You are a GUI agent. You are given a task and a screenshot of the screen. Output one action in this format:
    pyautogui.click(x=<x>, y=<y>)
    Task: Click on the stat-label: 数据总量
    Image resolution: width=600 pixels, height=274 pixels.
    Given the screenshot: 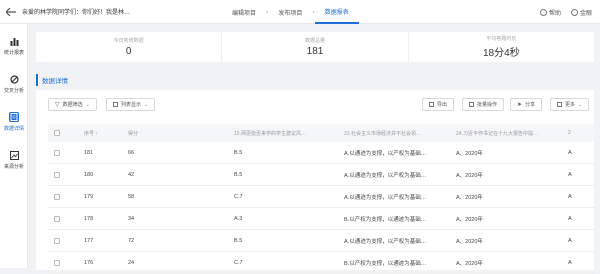 What is the action you would take?
    pyautogui.click(x=314, y=41)
    